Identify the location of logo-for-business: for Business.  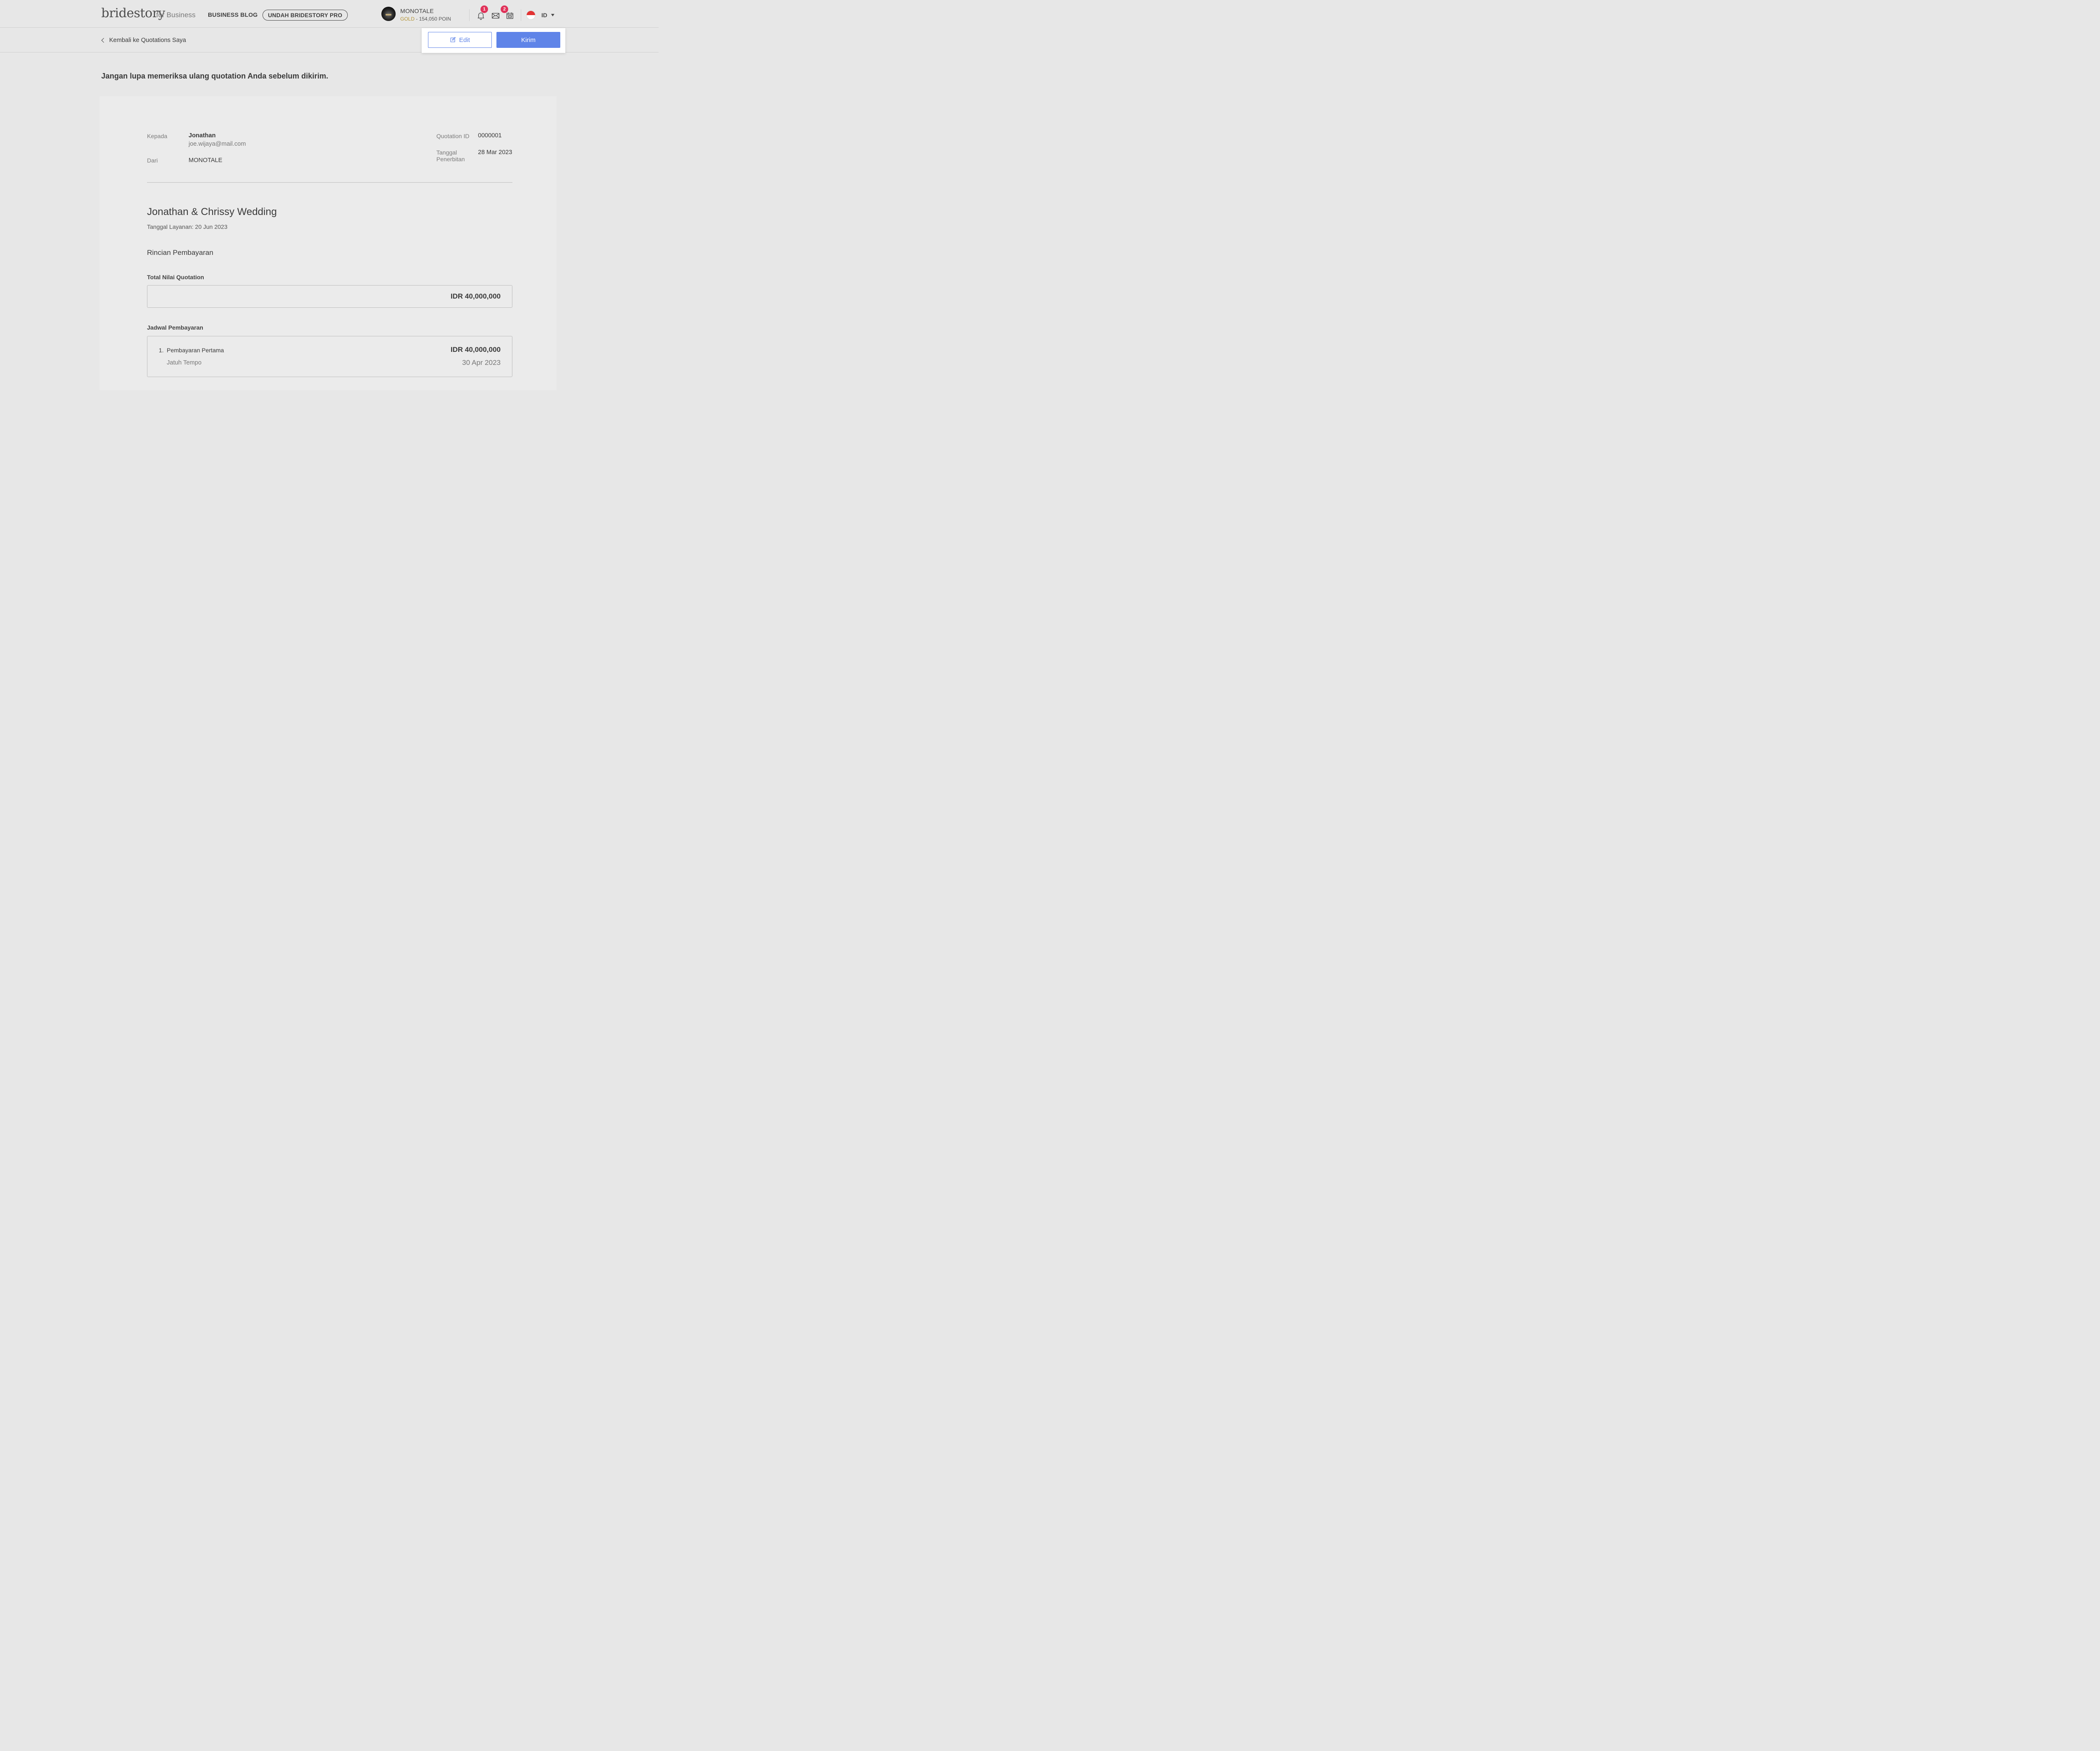
(176, 15).